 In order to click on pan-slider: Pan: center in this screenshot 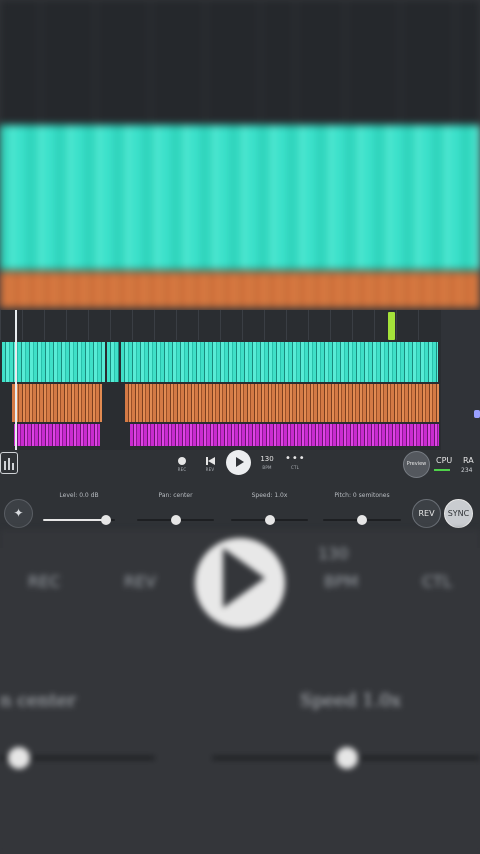, I will do `click(175, 512)`.